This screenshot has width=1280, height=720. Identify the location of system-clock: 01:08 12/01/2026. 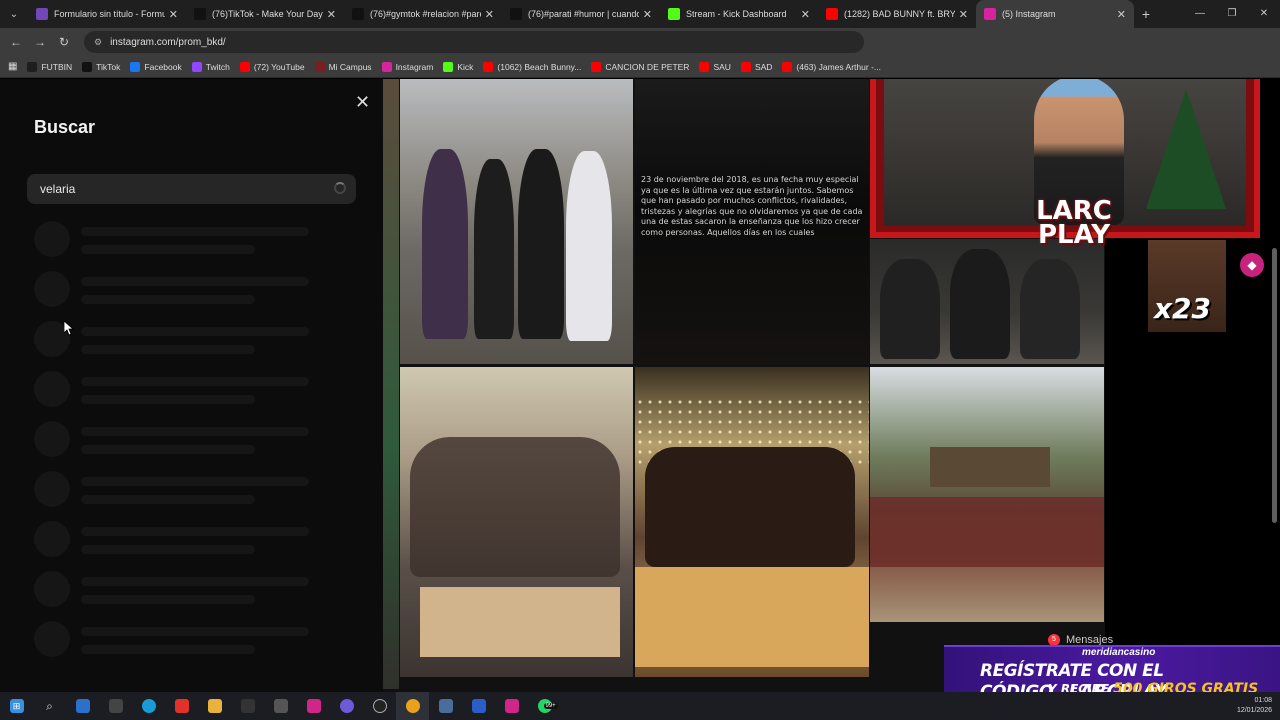
(1254, 706).